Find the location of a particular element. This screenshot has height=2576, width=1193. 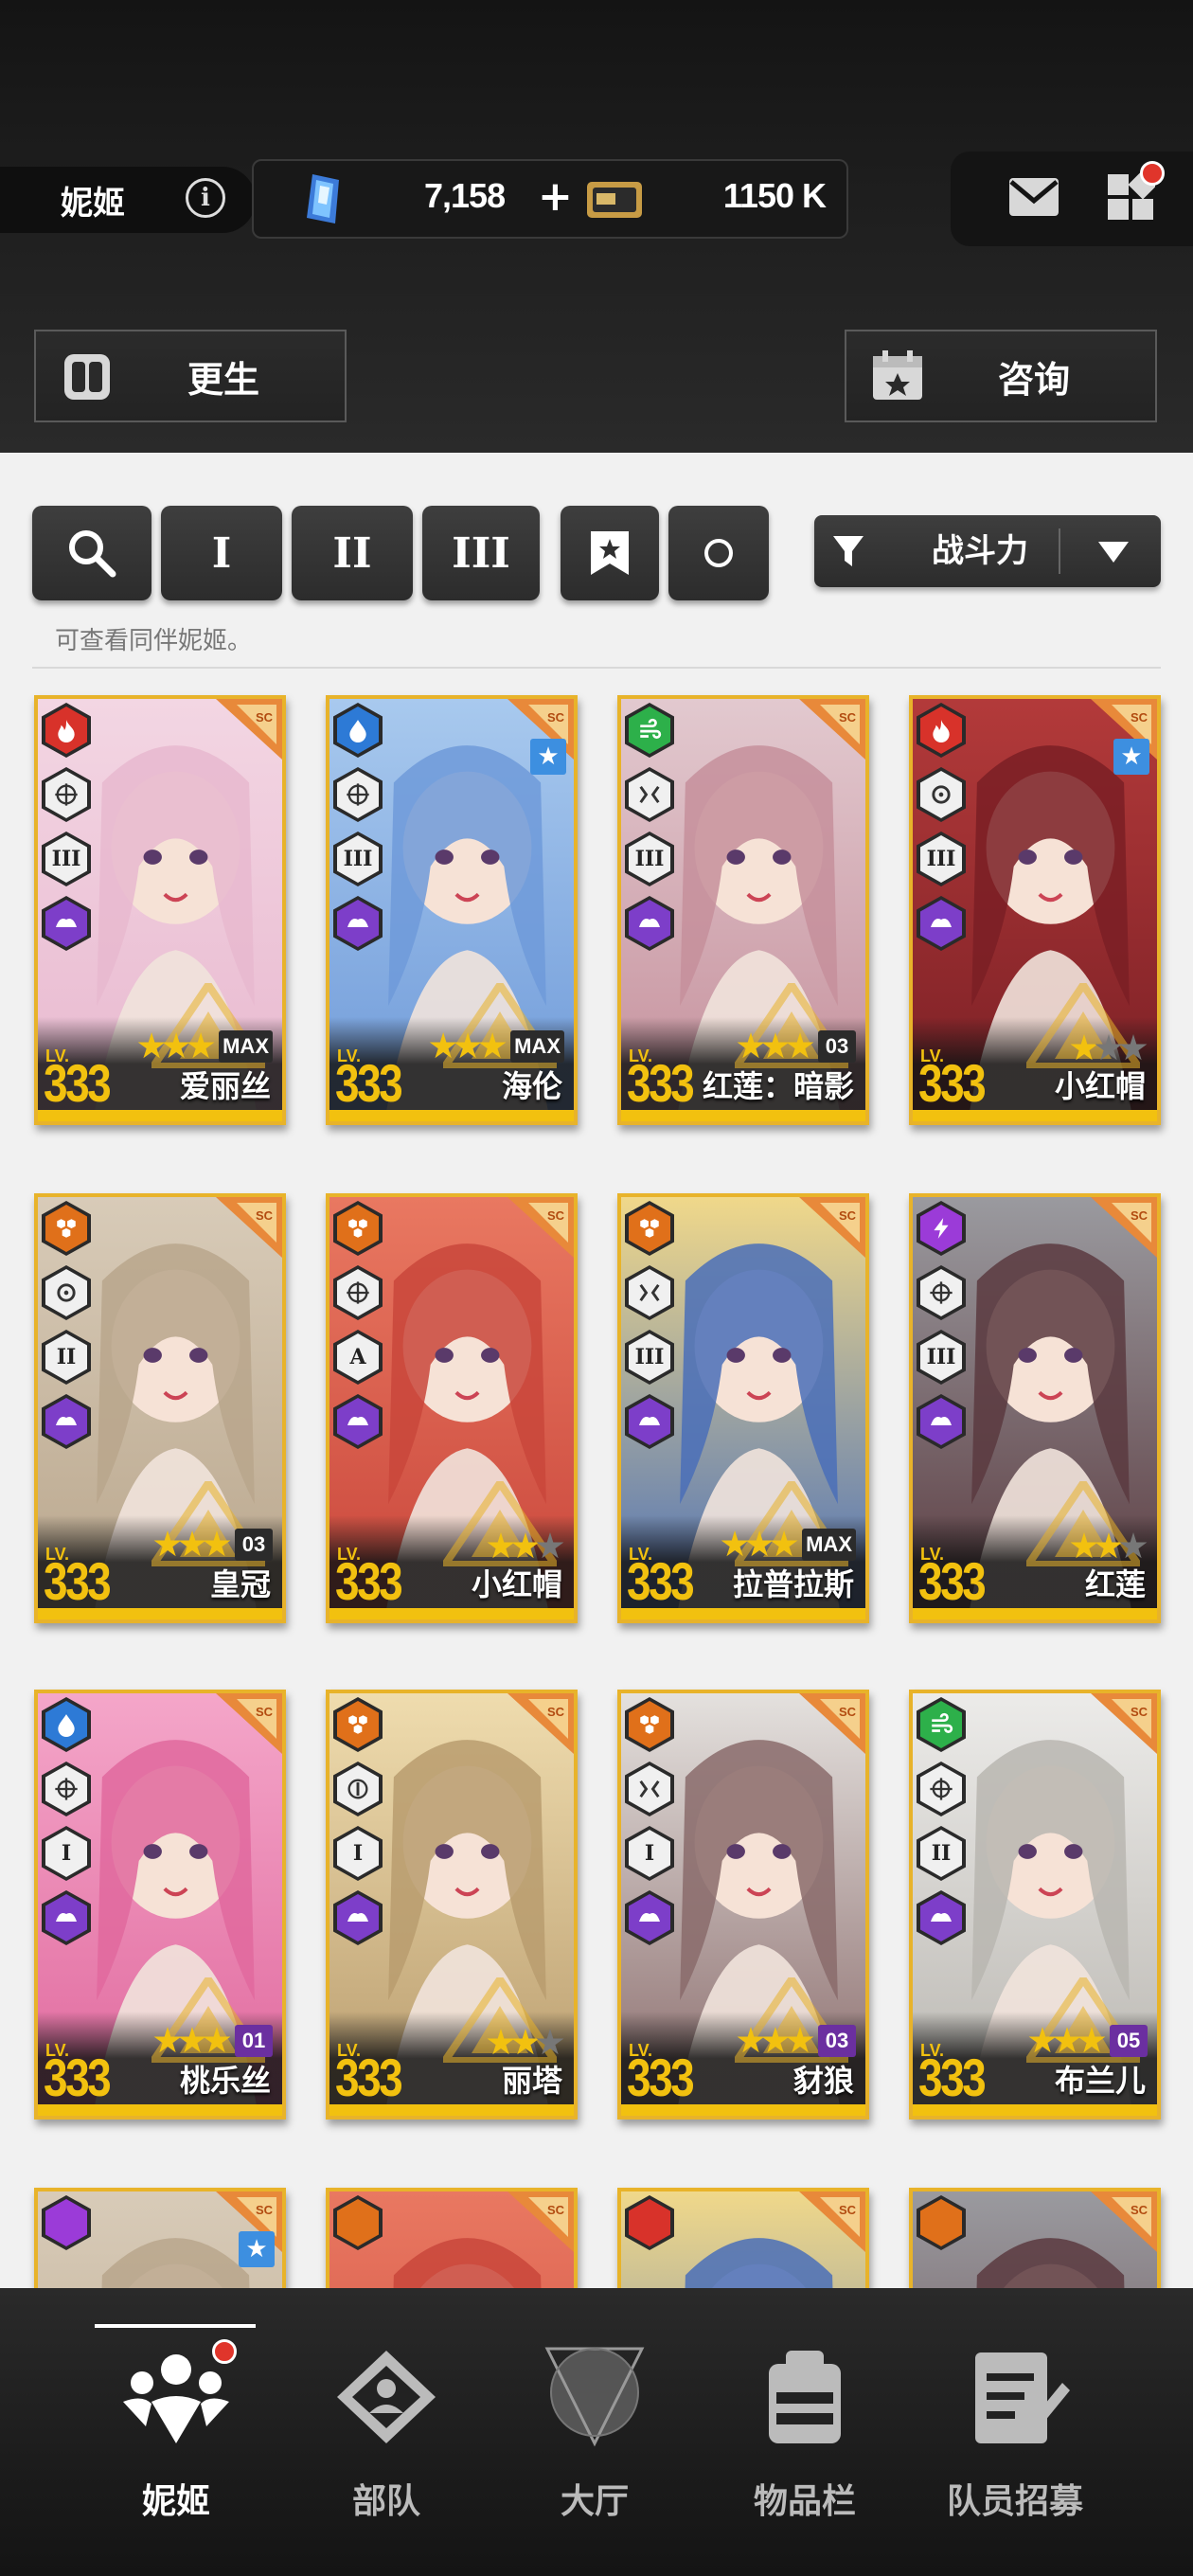

nav-label: 队员招募 is located at coordinates (1014, 2501).